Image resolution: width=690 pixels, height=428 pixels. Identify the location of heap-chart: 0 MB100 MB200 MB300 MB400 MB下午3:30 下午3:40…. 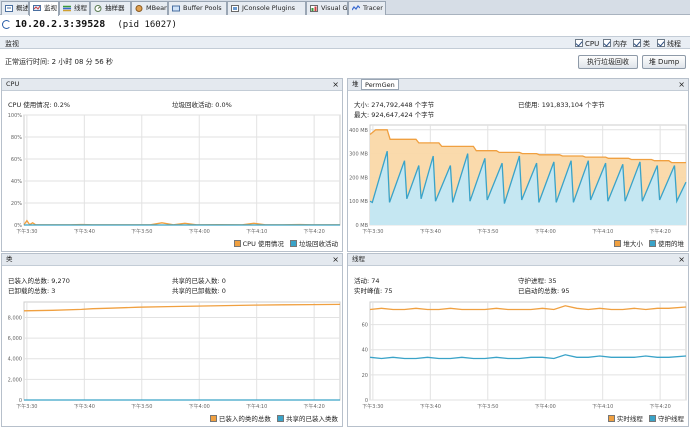
(518, 179).